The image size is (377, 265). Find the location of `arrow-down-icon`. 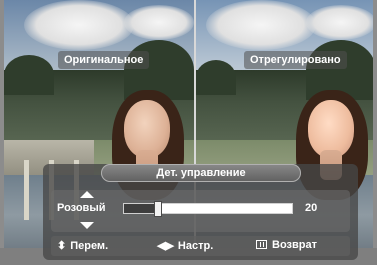

arrow-down-icon is located at coordinates (87, 225).